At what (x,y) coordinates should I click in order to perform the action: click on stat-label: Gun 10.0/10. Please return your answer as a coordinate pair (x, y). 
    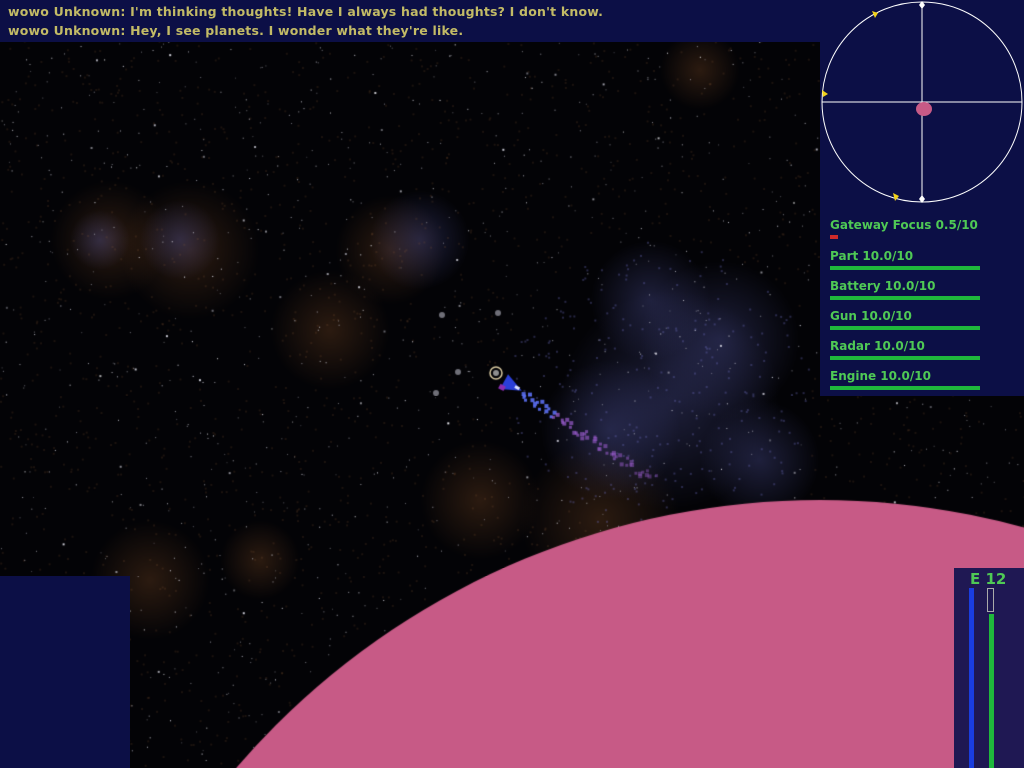
    Looking at the image, I should click on (871, 316).